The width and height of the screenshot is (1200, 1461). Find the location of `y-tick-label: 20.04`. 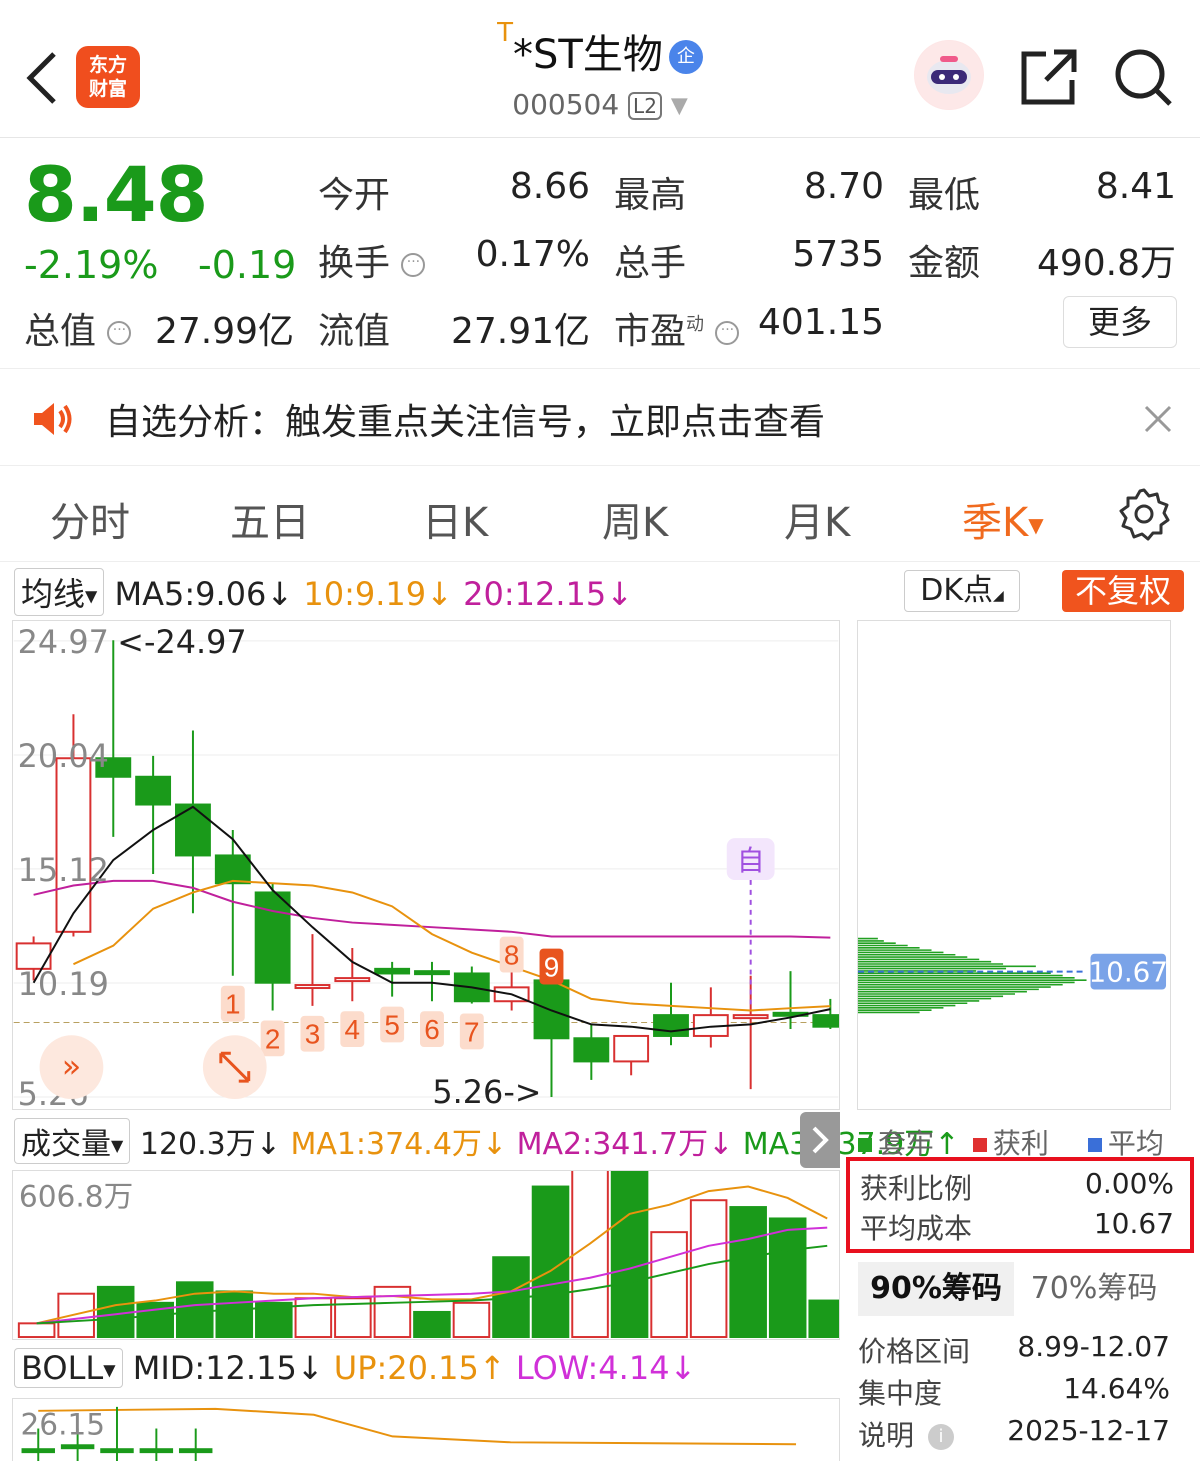

y-tick-label: 20.04 is located at coordinates (63, 756).